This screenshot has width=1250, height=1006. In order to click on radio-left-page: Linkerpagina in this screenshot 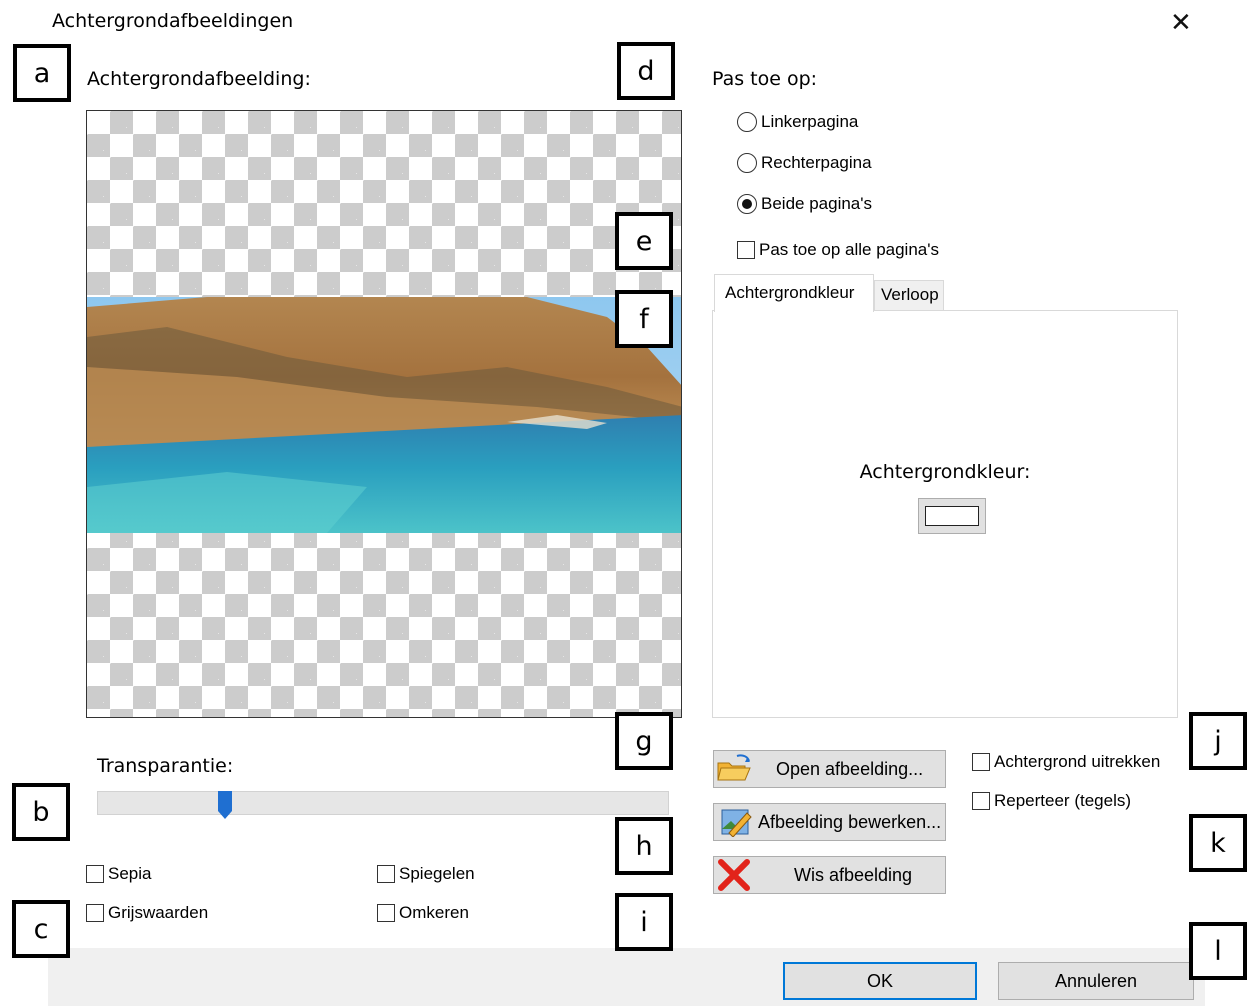, I will do `click(797, 122)`.